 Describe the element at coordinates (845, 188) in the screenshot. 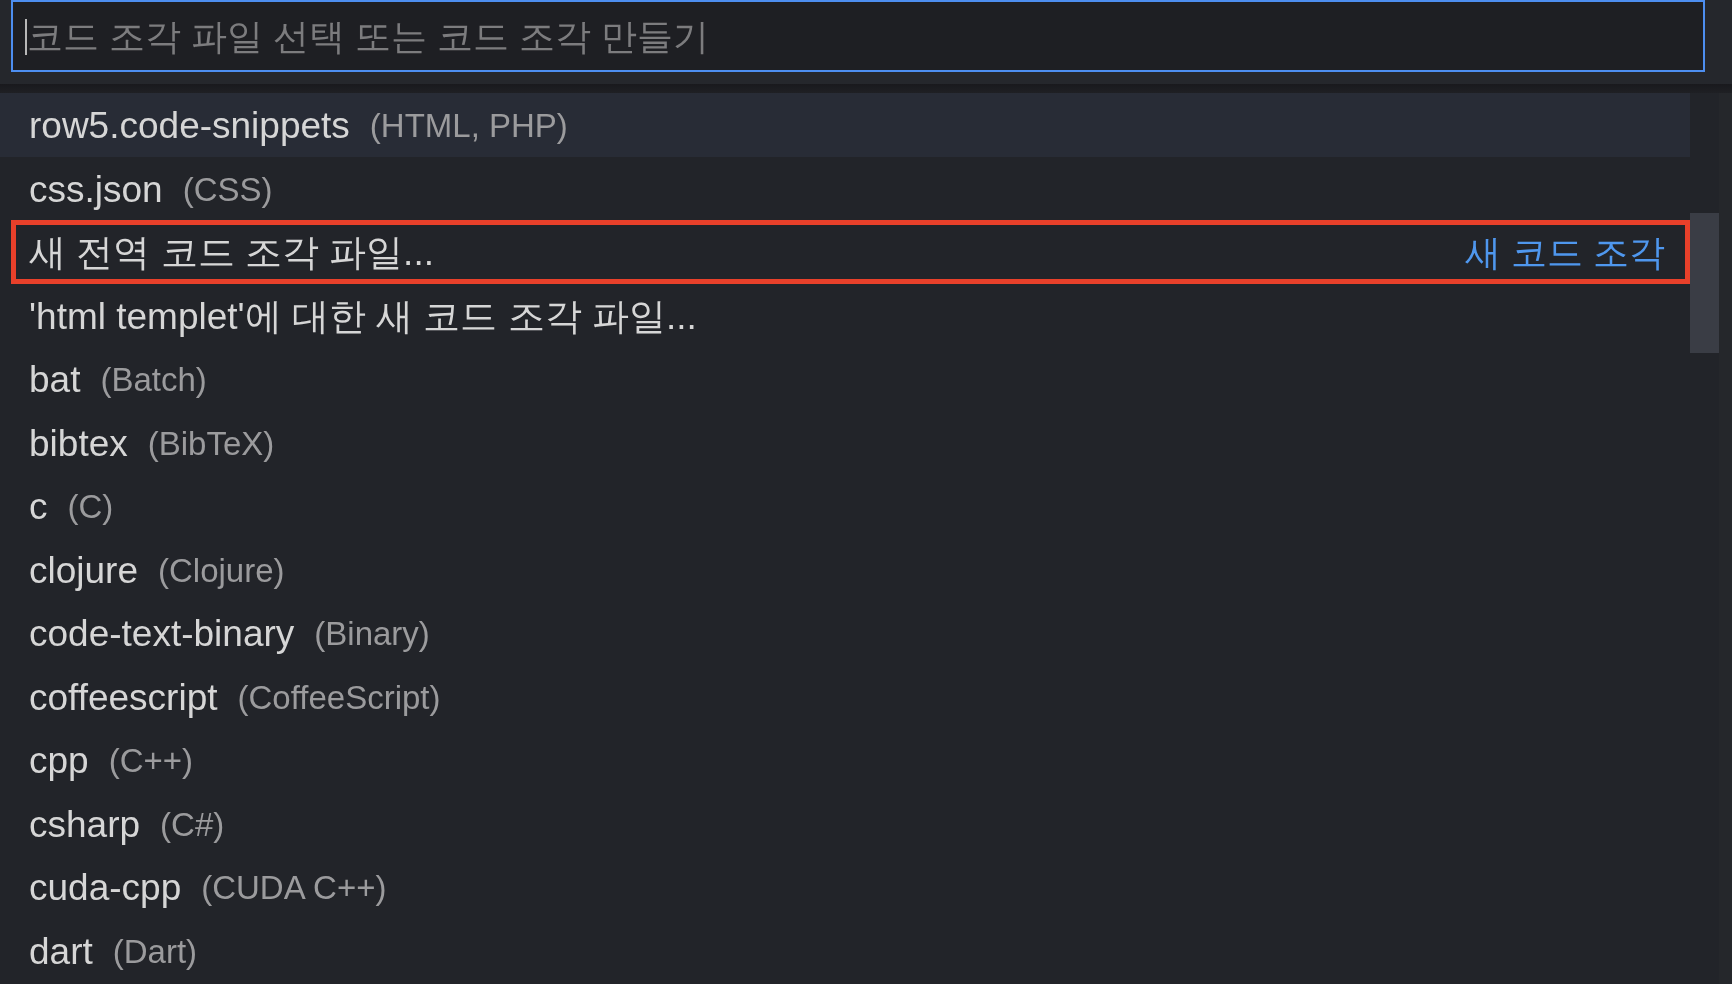

I see `list-item: css.json (CSS)` at that location.